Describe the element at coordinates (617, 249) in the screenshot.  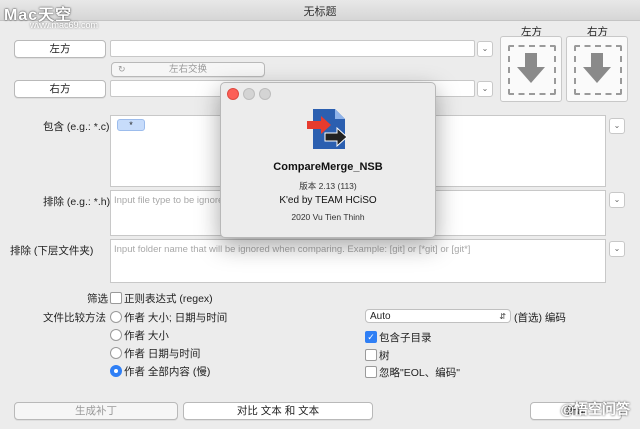
I see `exclude-folder-dropdown: ⌄` at that location.